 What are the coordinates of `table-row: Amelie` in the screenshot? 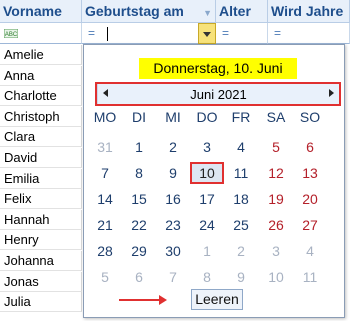 It's located at (41, 55).